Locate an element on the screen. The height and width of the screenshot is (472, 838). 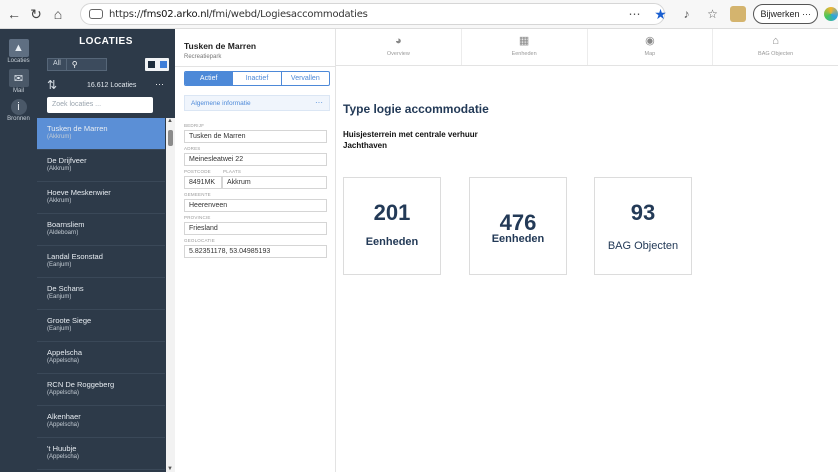
back-icon: ← is located at coordinates (14, 14).